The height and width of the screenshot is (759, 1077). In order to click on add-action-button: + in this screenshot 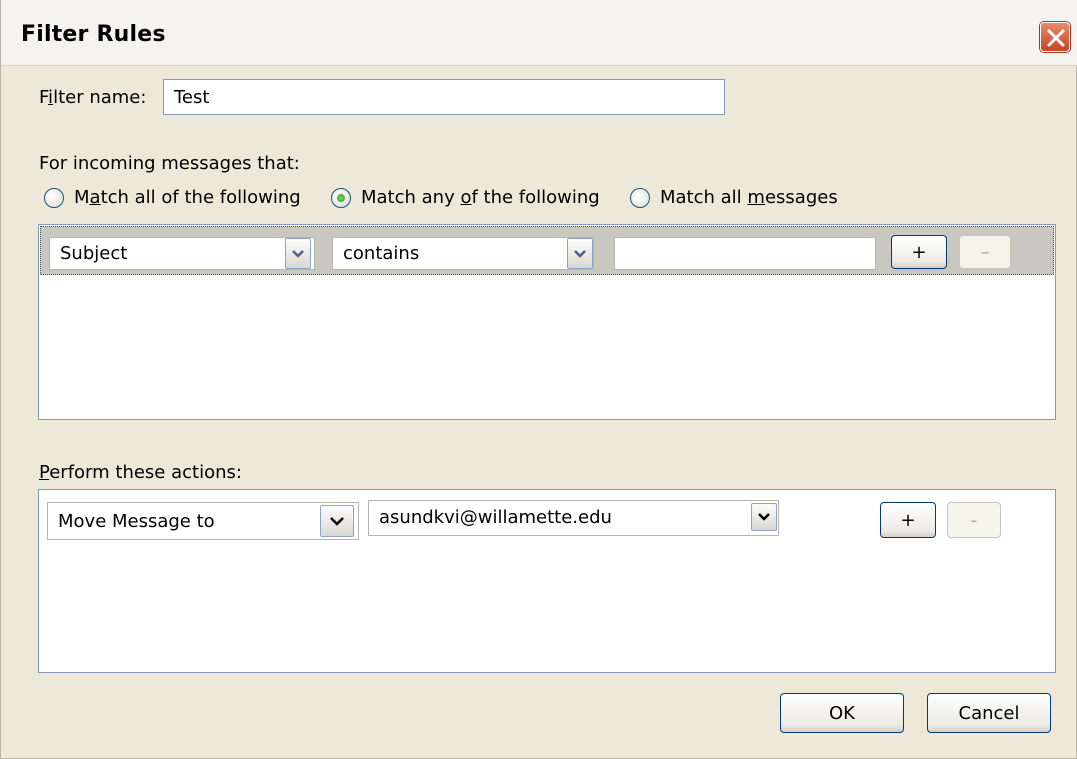, I will do `click(908, 520)`.